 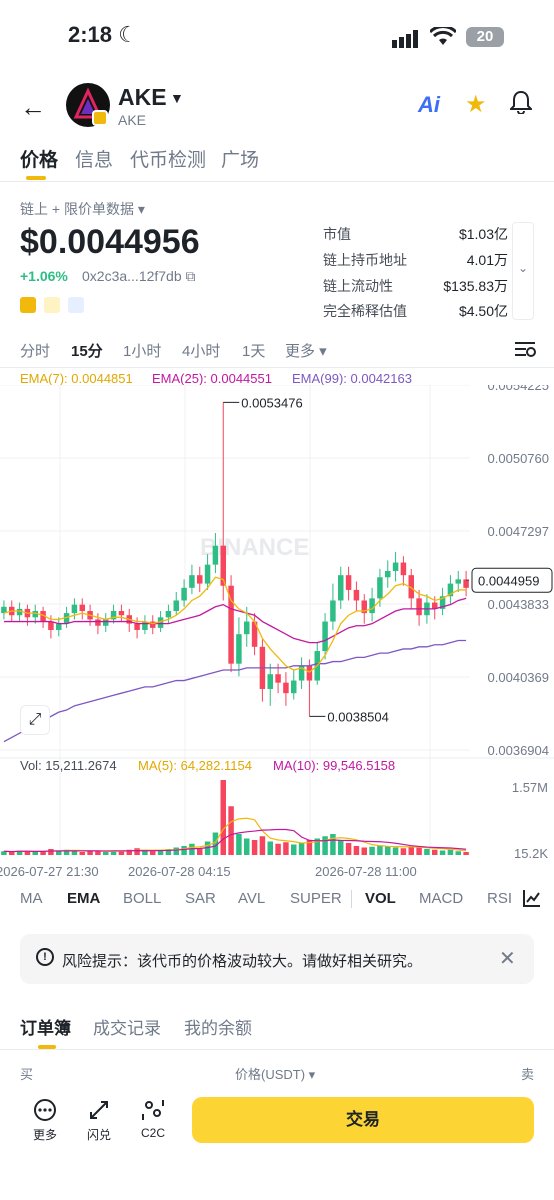 I want to click on indicator-ma: MA, so click(x=31, y=898).